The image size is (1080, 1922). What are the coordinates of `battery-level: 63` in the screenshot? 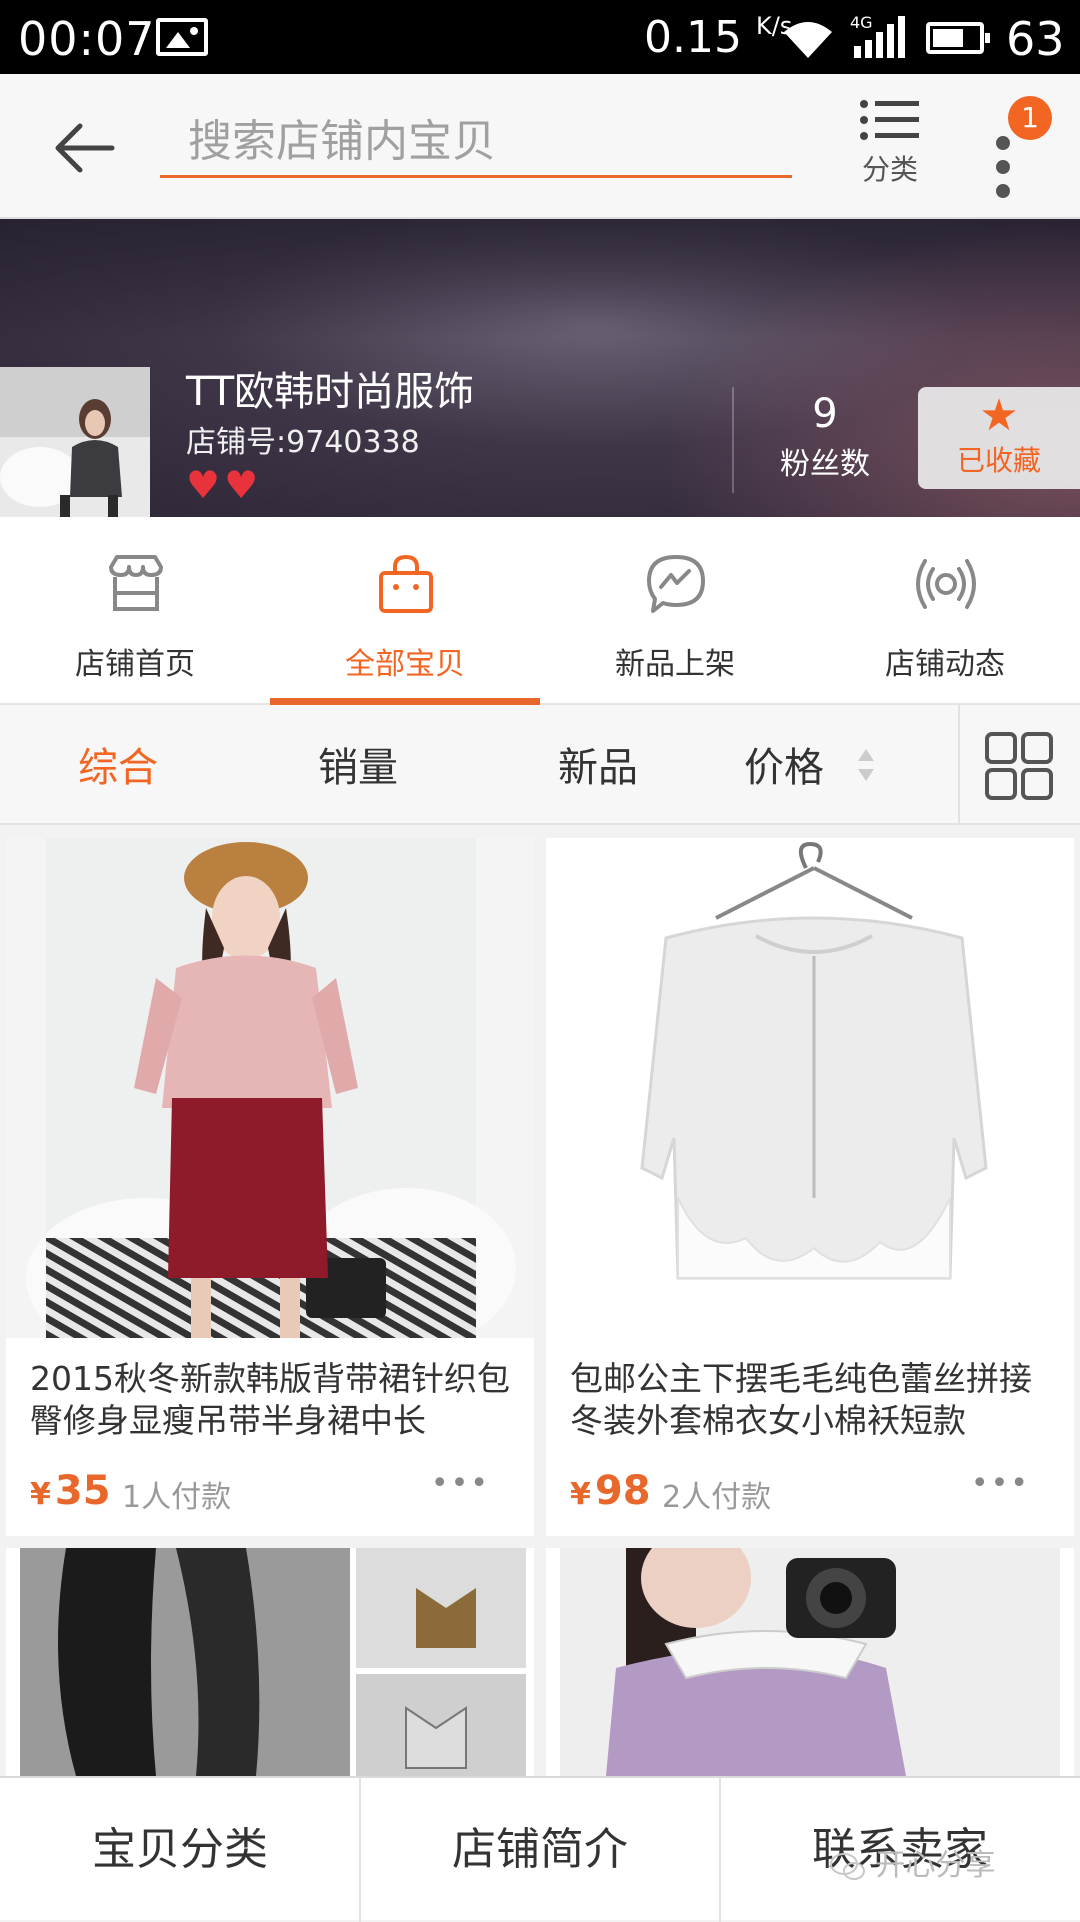 It's located at (1035, 39).